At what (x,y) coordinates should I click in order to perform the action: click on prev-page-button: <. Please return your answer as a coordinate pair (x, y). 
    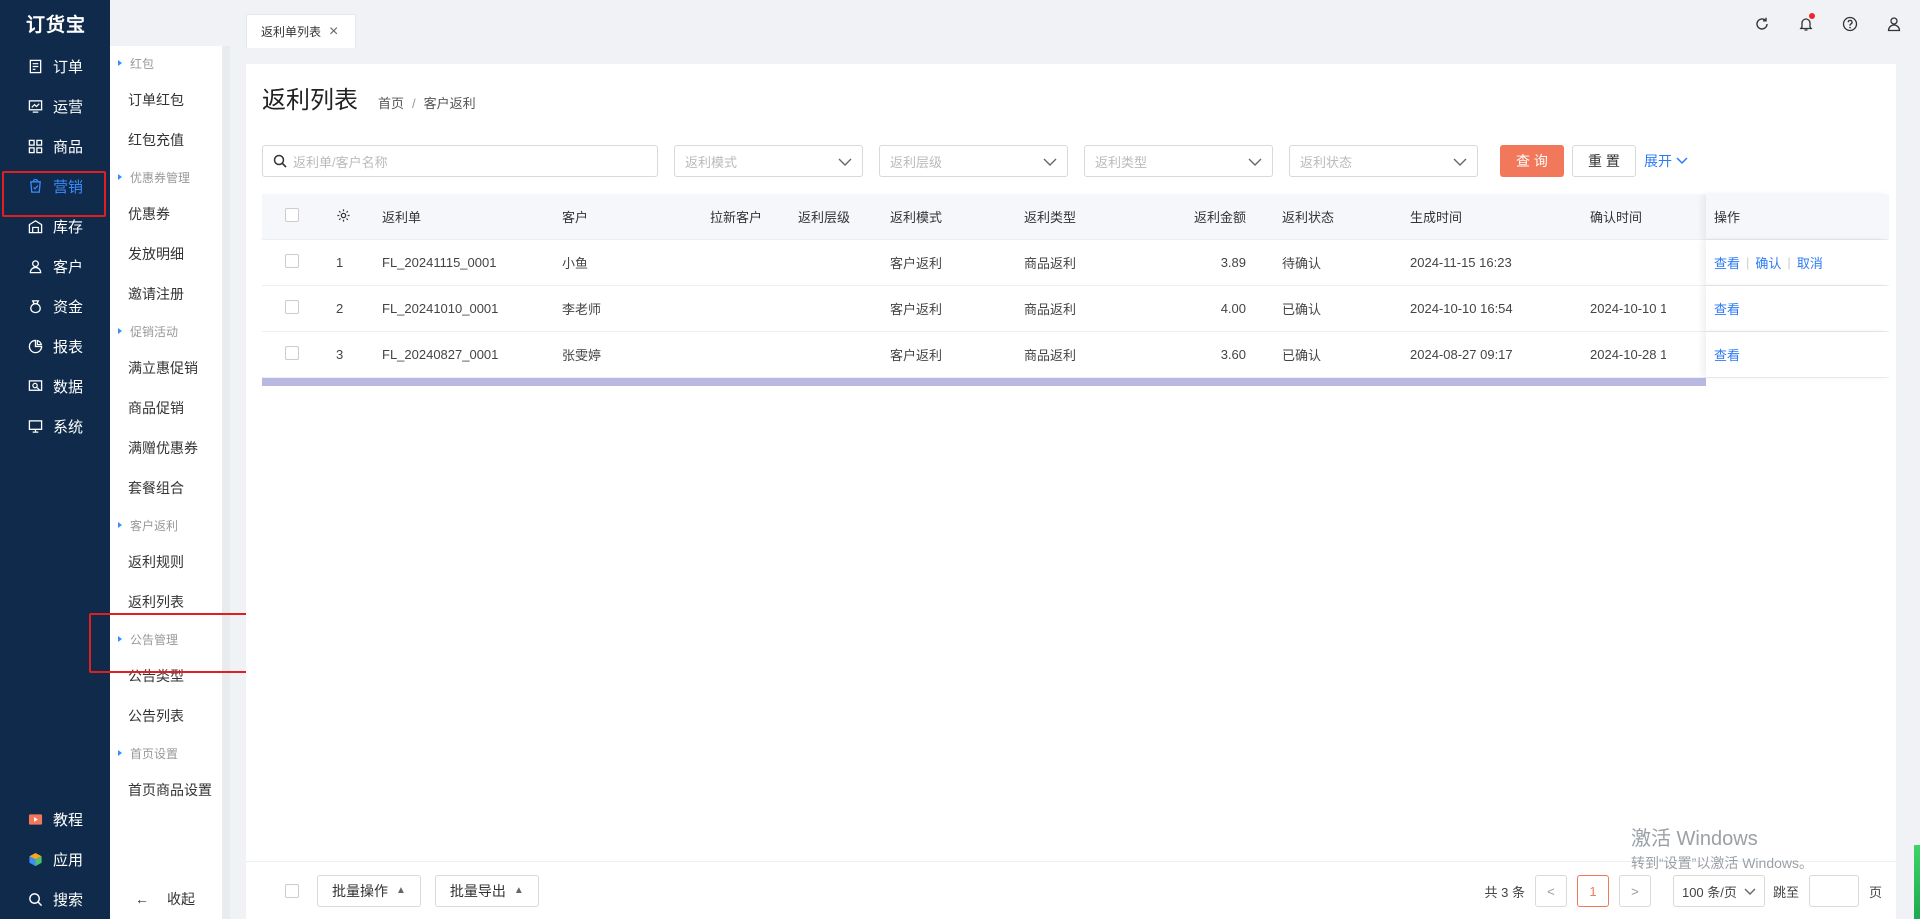
    Looking at the image, I should click on (1550, 891).